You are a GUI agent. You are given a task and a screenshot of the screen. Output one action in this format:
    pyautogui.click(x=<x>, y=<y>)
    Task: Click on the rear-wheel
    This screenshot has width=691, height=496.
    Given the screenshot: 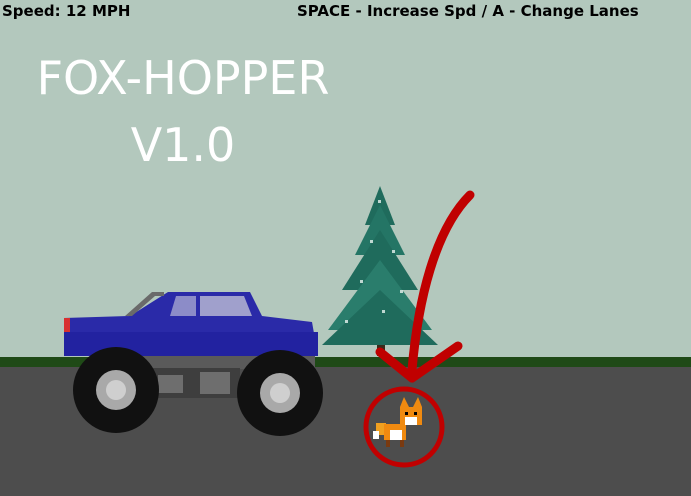 What is the action you would take?
    pyautogui.click(x=280, y=393)
    